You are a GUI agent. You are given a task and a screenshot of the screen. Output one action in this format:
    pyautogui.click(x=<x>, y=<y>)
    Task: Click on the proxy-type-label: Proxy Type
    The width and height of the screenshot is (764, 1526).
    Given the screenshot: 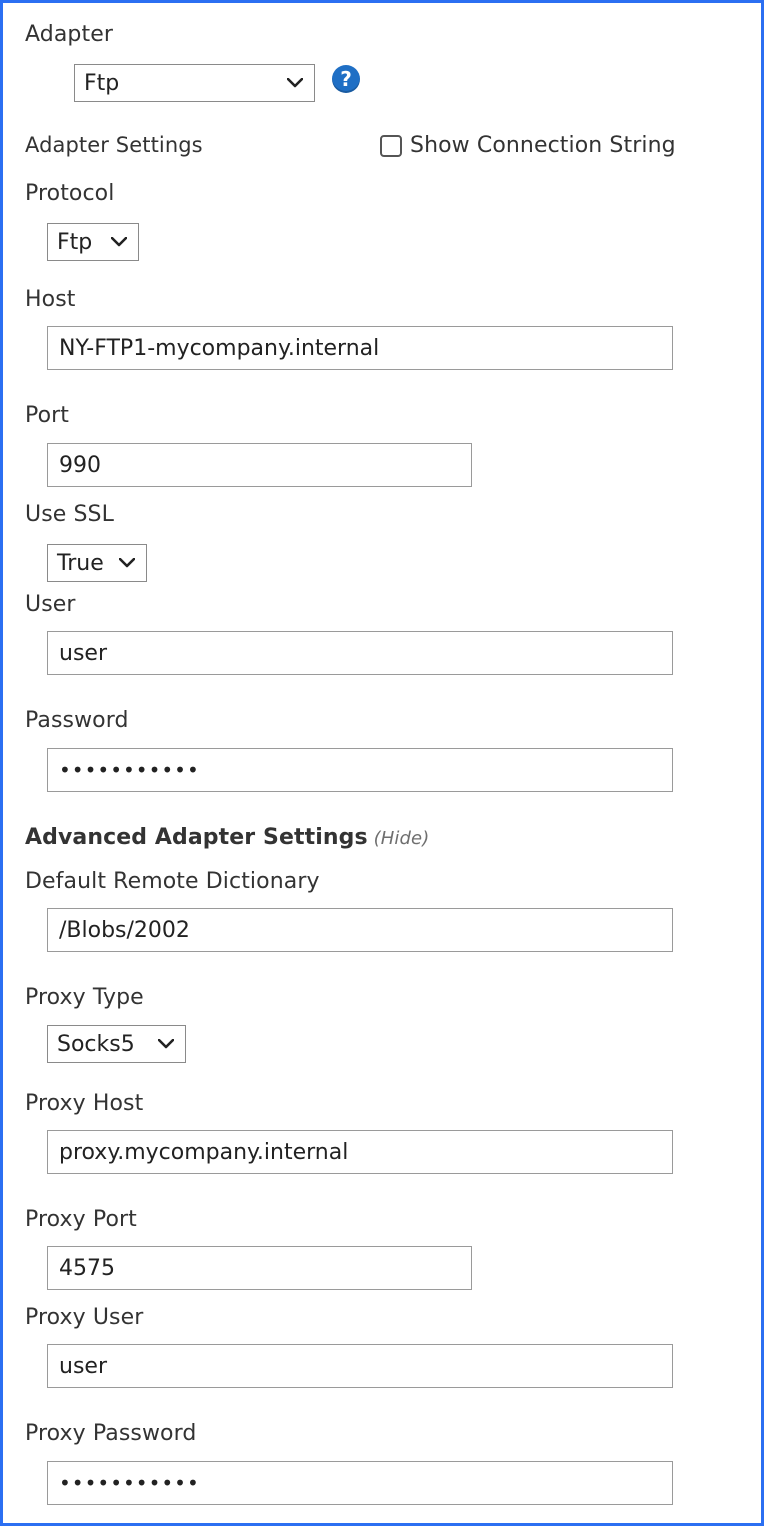 What is the action you would take?
    pyautogui.click(x=84, y=997)
    